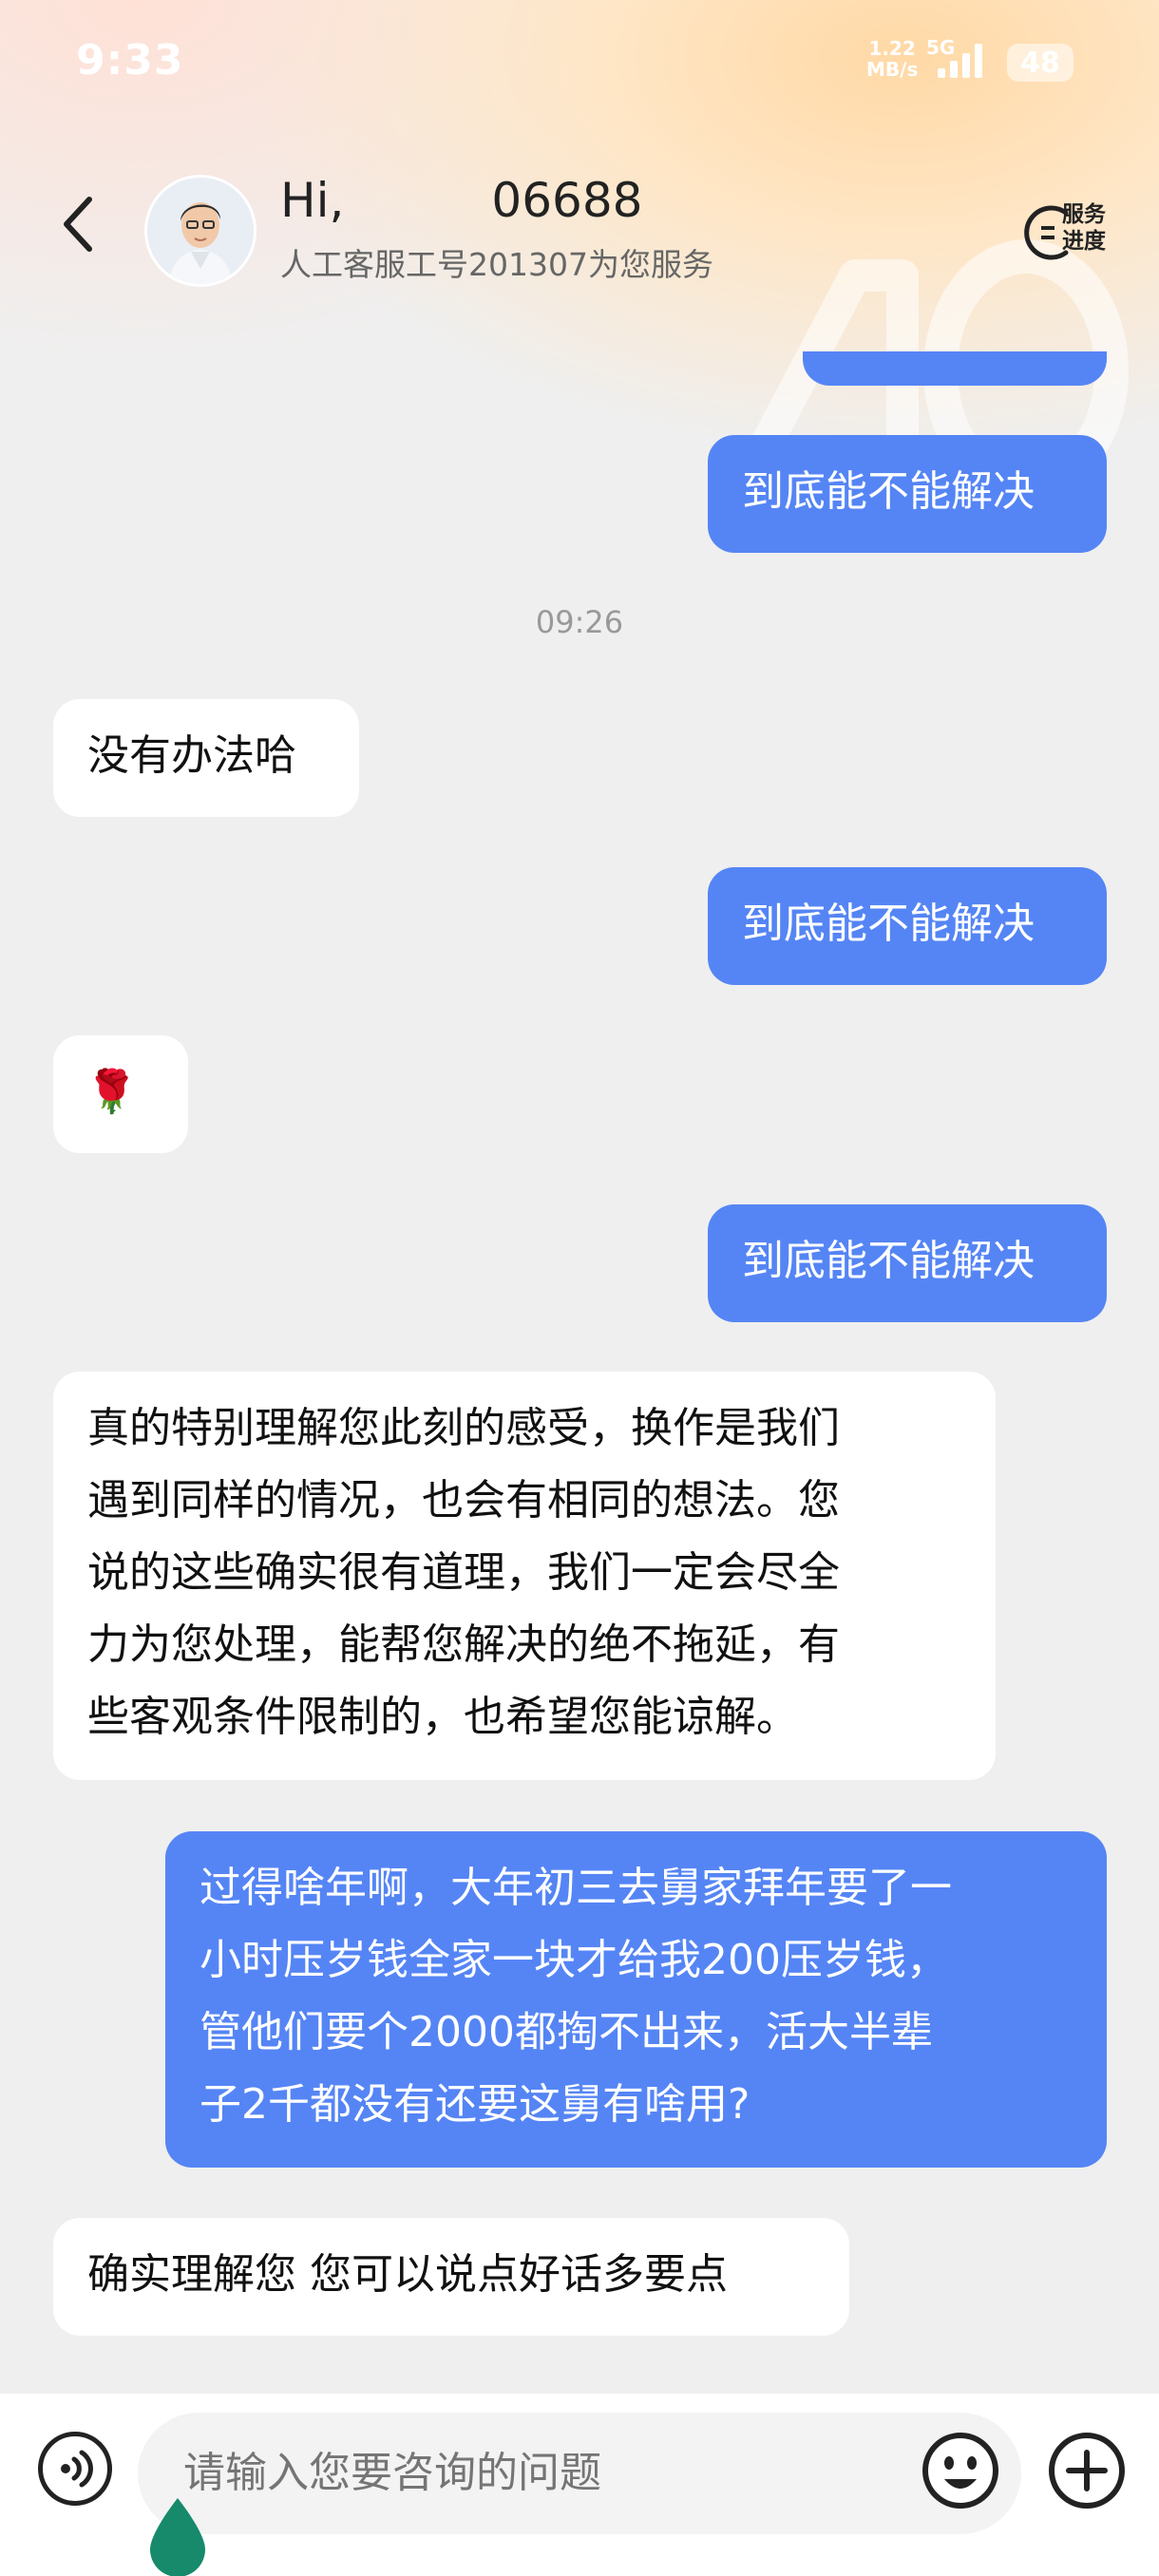  Describe the element at coordinates (579, 61) in the screenshot. I see `status-bar: 9:33 1.22 MB/s 5G 48` at that location.